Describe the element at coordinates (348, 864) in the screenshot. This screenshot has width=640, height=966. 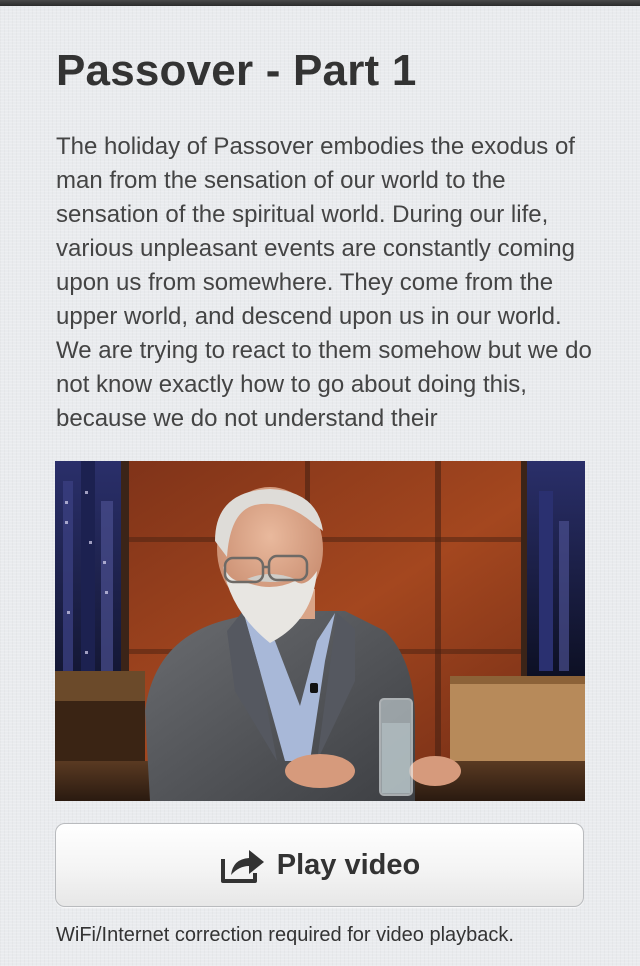
I see `play-video-label: Play video` at that location.